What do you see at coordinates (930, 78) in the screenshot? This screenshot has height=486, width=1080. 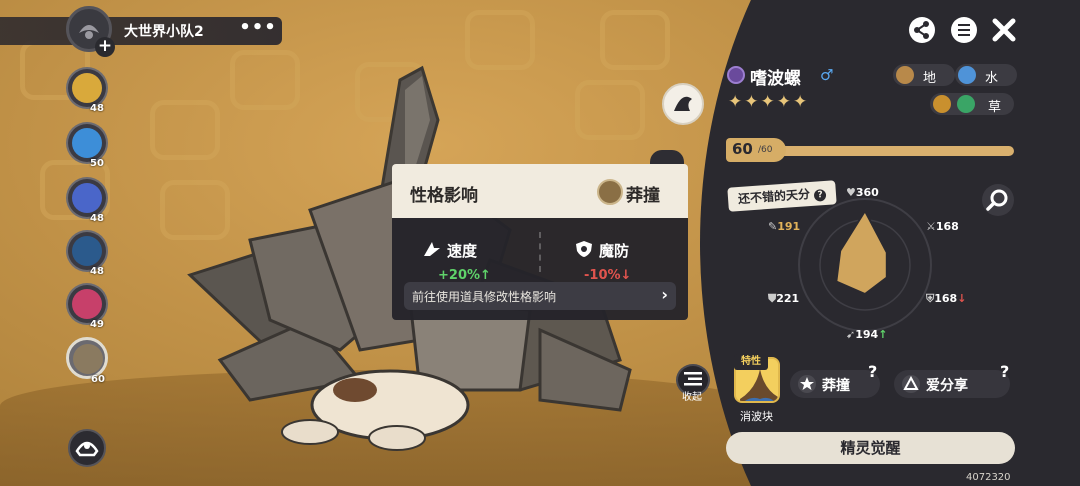 I see `type-label: 地` at bounding box center [930, 78].